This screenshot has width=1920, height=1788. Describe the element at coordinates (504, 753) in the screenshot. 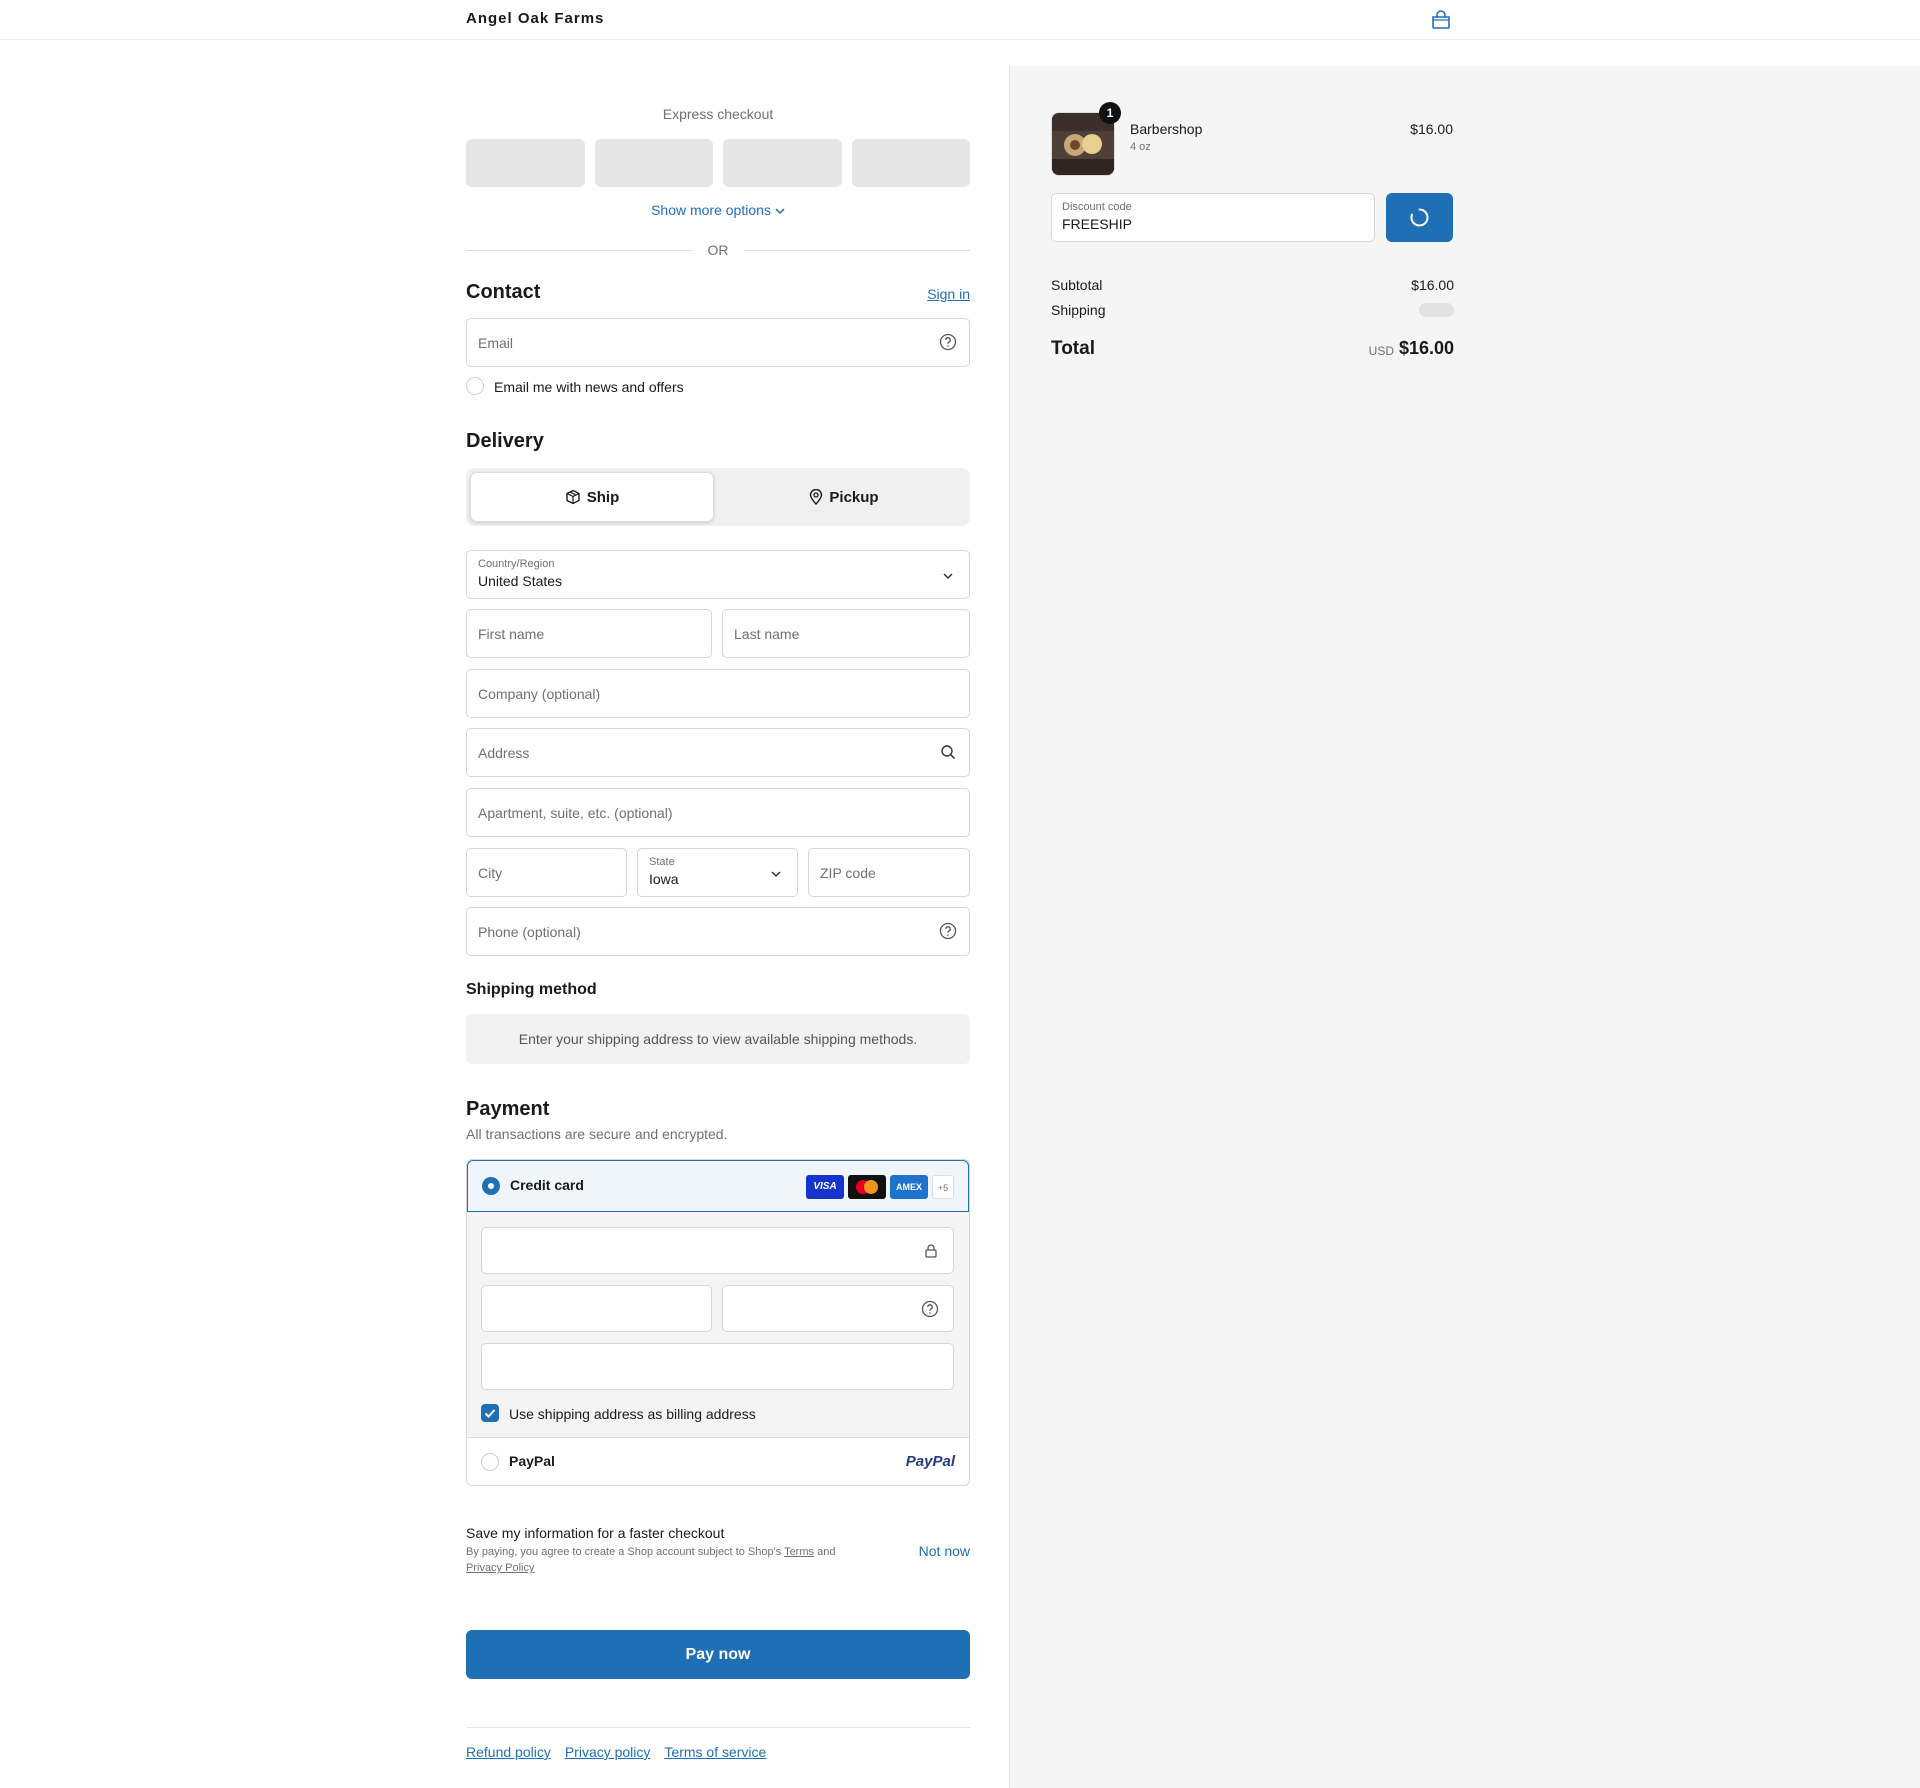

I see `address-placeholder: Address` at that location.